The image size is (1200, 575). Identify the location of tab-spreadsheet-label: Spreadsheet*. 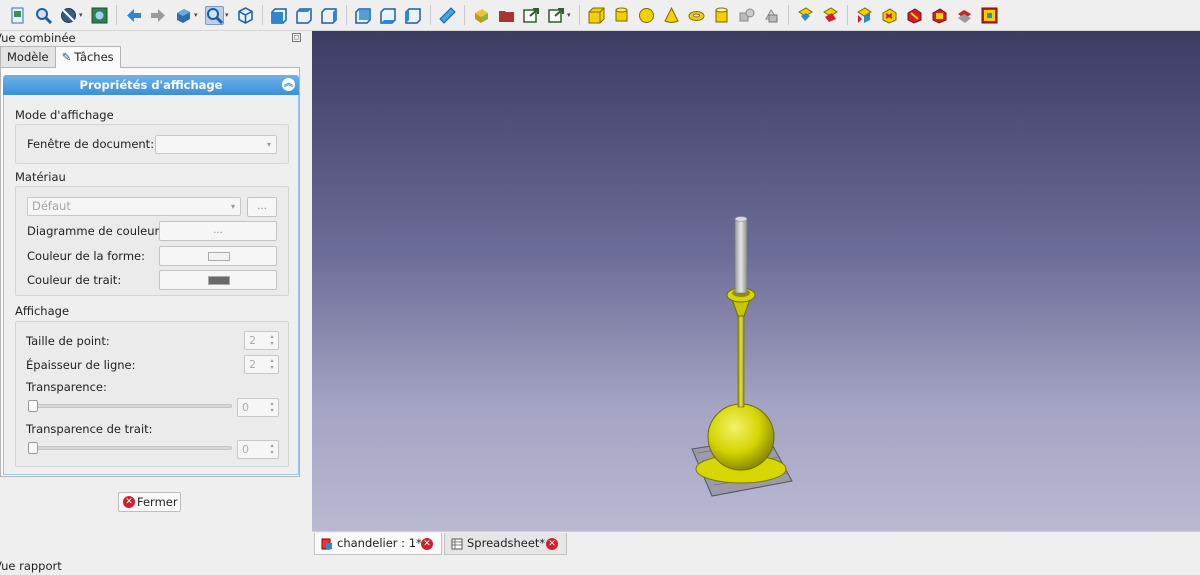
(506, 543).